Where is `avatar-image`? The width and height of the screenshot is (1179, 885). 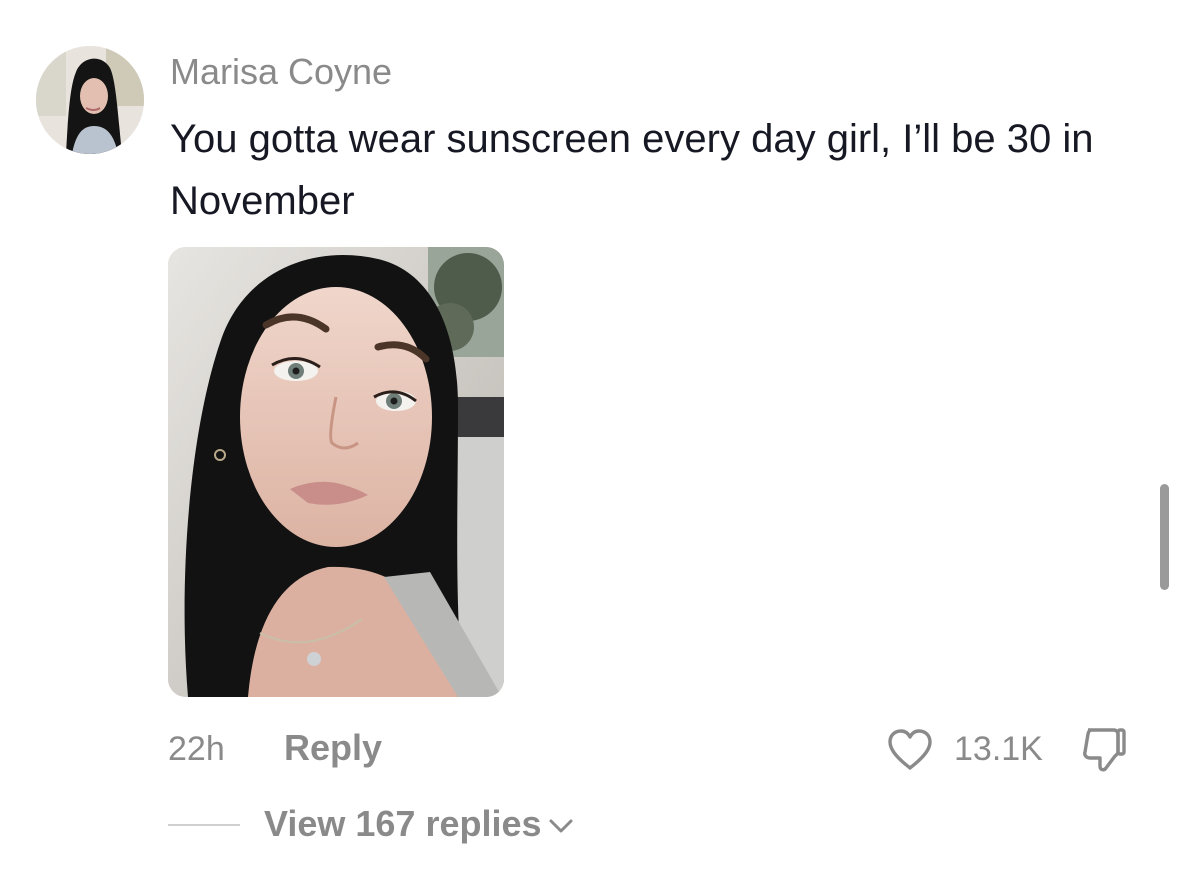
avatar-image is located at coordinates (90, 100).